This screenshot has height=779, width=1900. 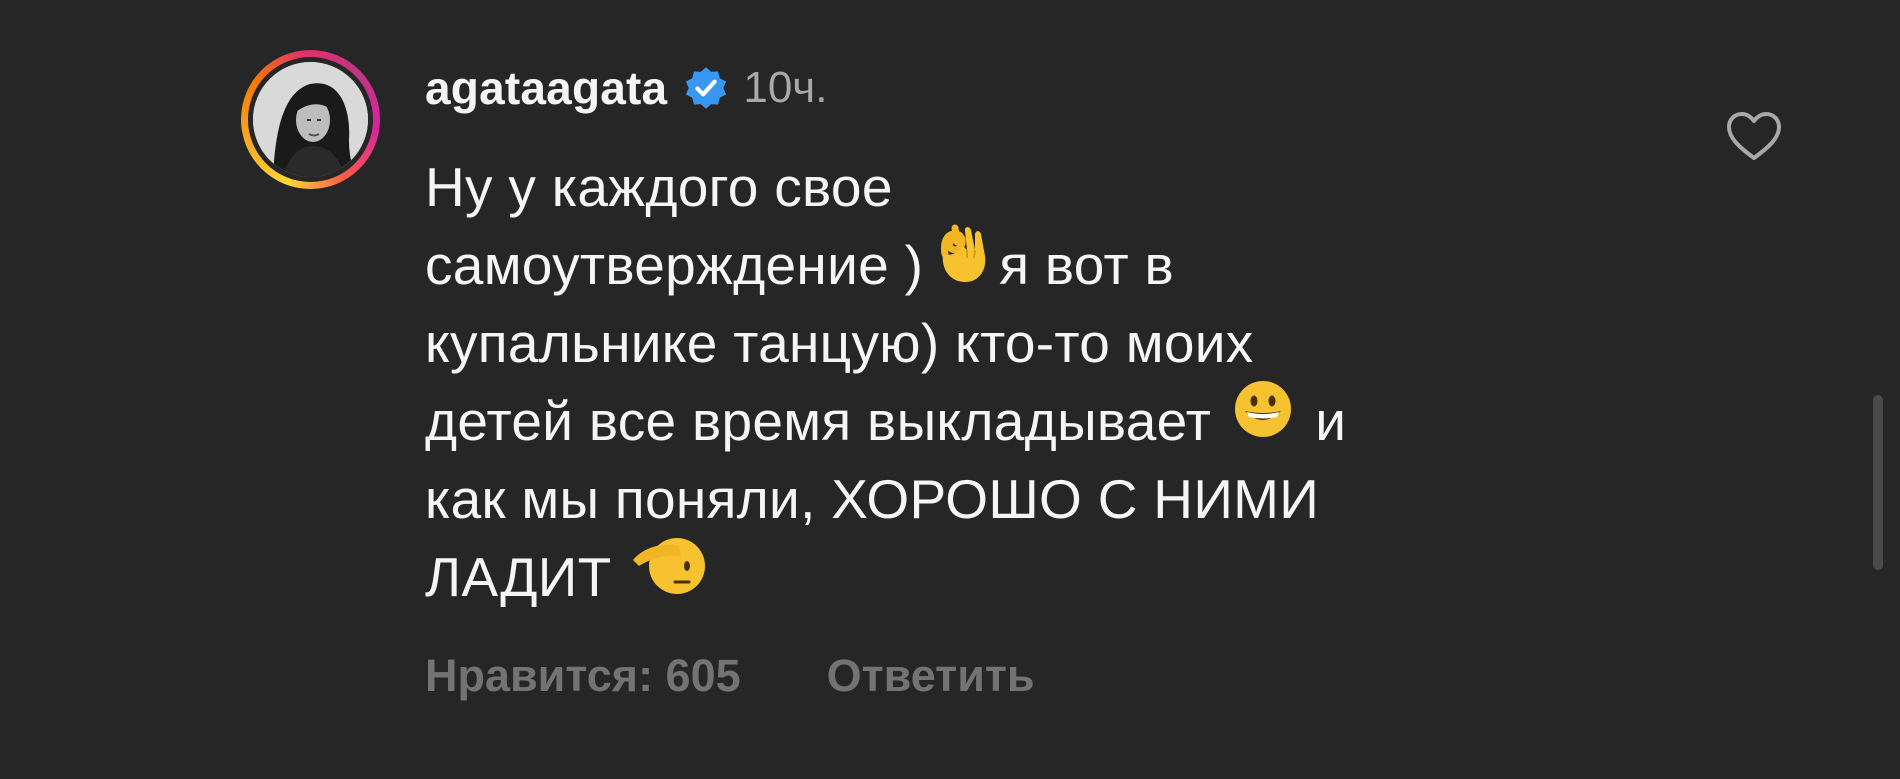 I want to click on comment-timestamp: 10ч., so click(x=785, y=87).